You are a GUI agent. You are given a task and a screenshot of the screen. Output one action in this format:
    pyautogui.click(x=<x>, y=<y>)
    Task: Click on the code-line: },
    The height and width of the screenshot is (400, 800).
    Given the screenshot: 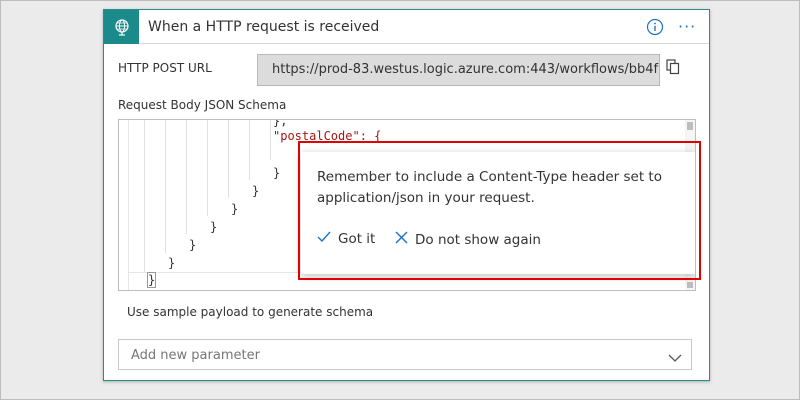 What is the action you would take?
    pyautogui.click(x=280, y=123)
    